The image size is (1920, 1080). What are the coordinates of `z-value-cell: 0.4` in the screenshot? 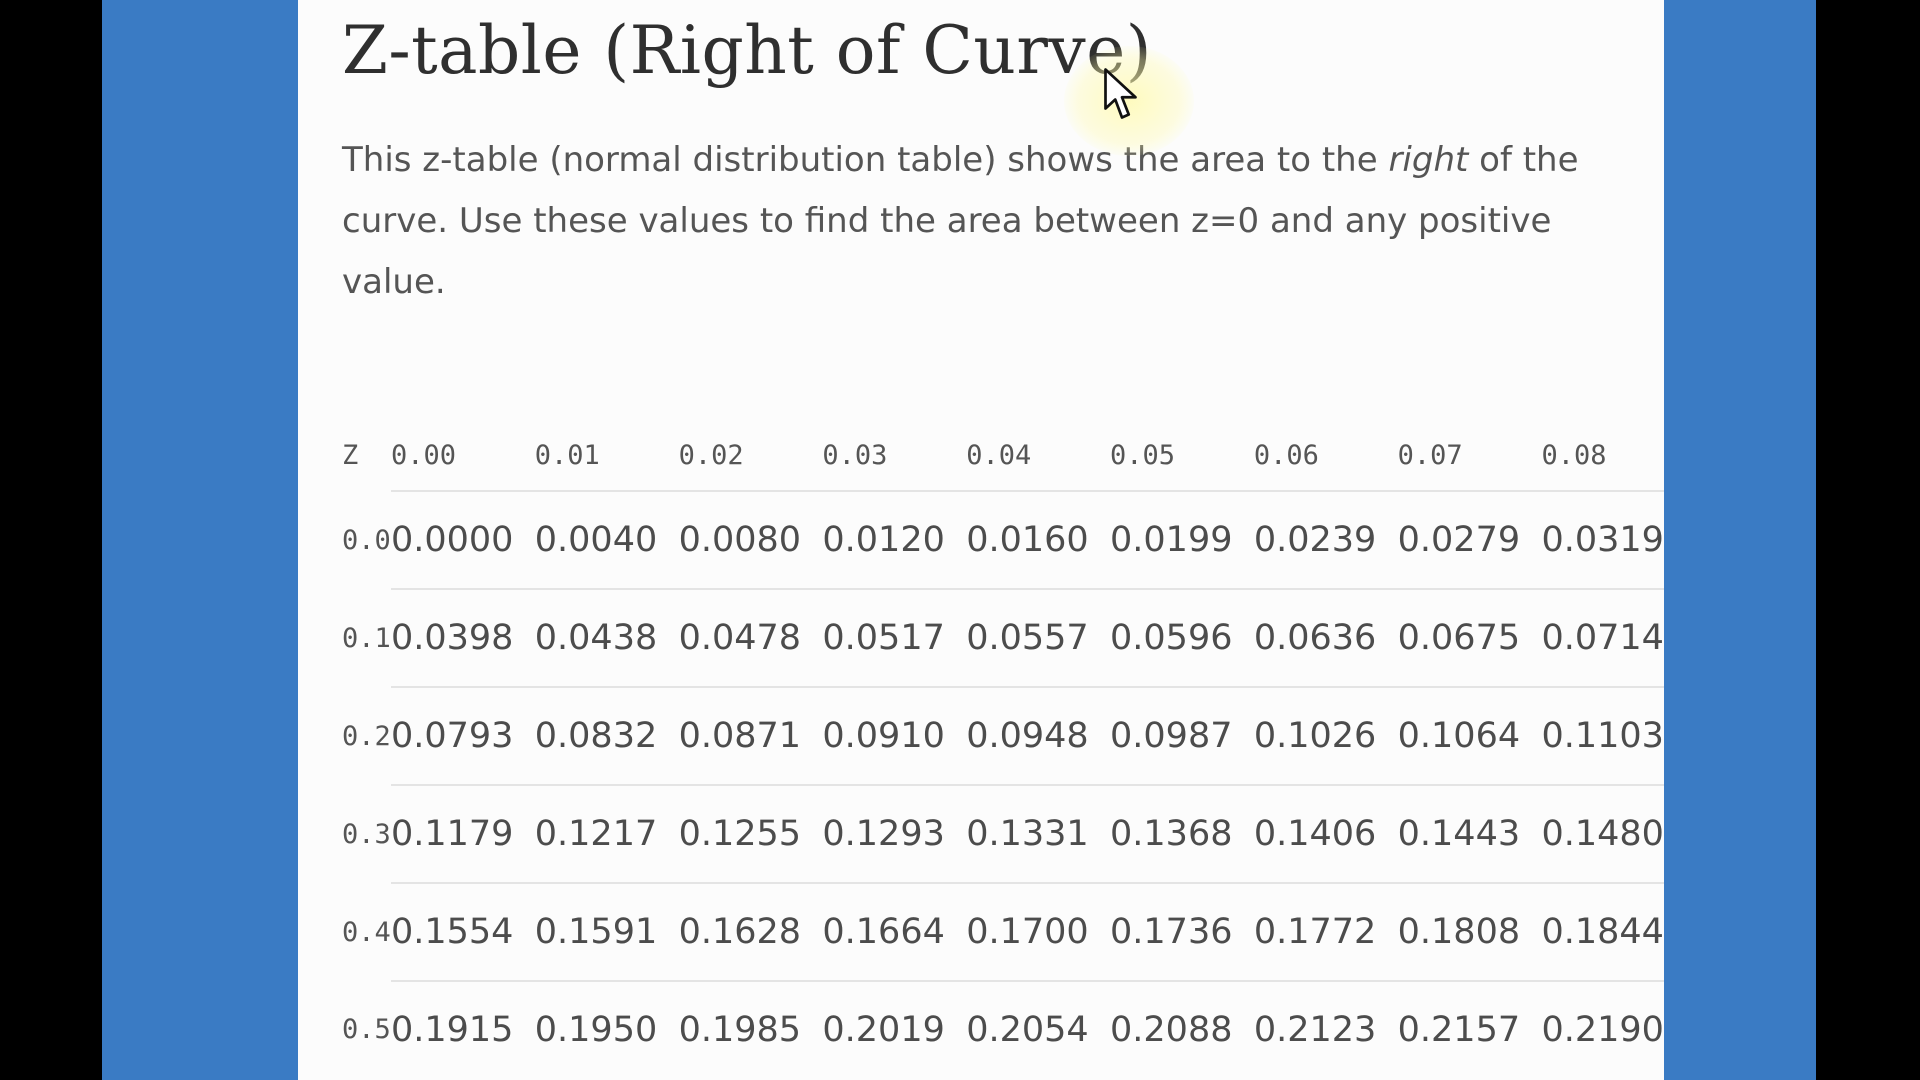 It's located at (366, 932).